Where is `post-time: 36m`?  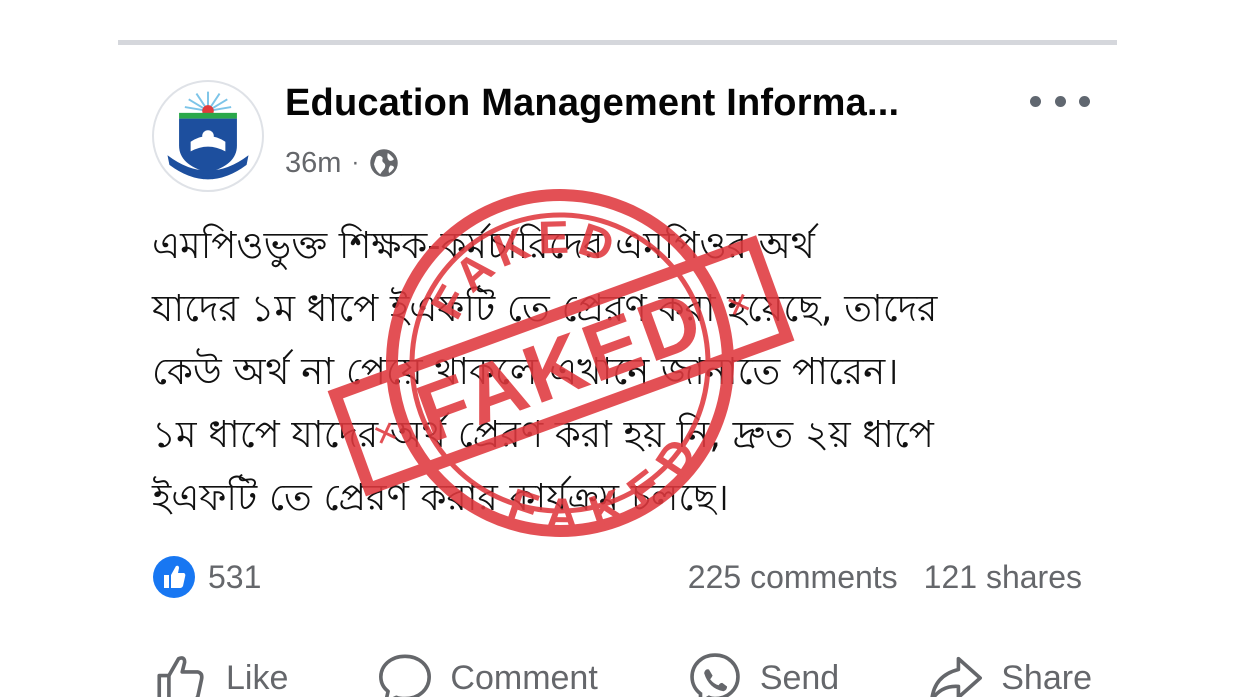 post-time: 36m is located at coordinates (313, 163).